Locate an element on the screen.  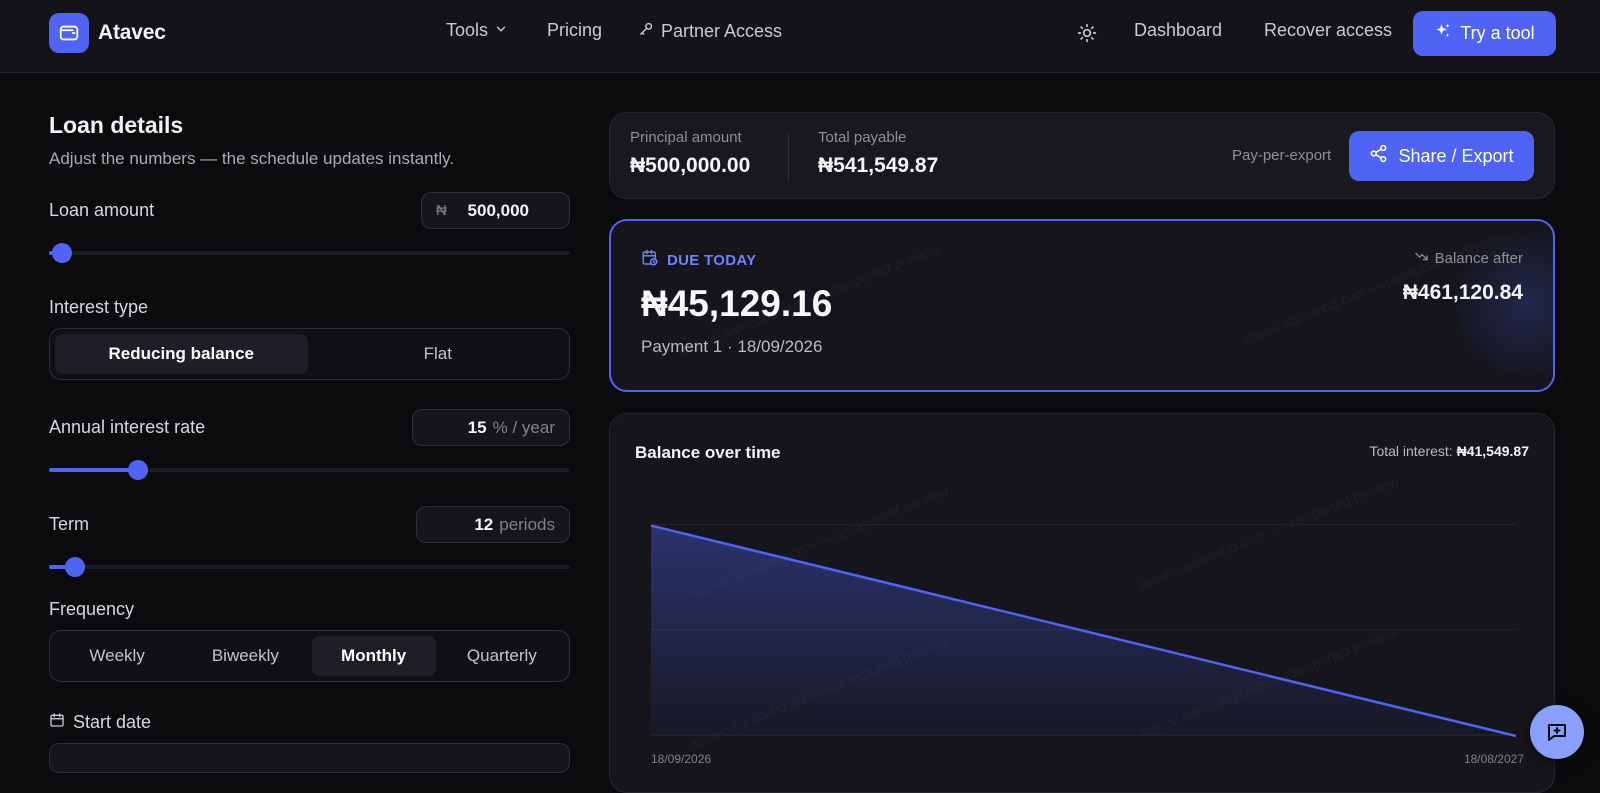
nav-dashboard-label: Dashboard is located at coordinates (1178, 30).